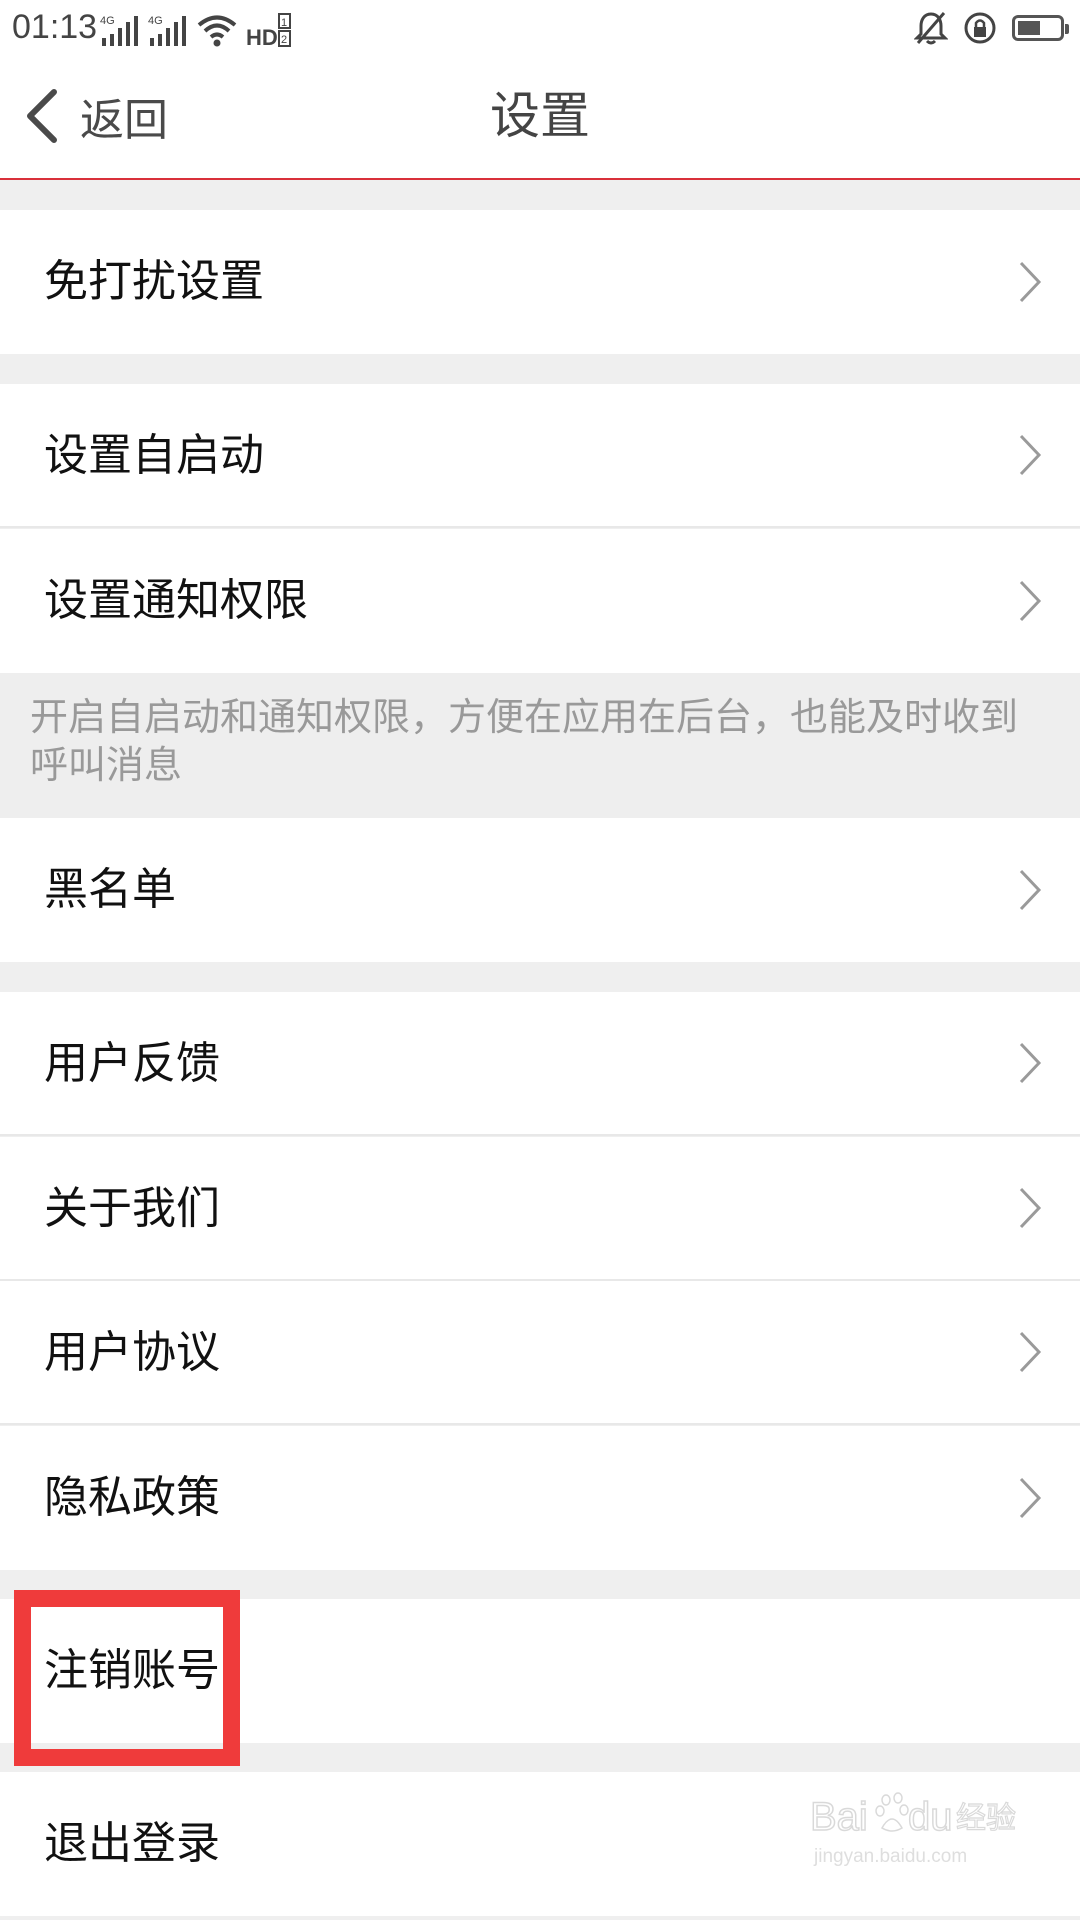  I want to click on svg-text: jingyan.baidu.com, so click(890, 1856).